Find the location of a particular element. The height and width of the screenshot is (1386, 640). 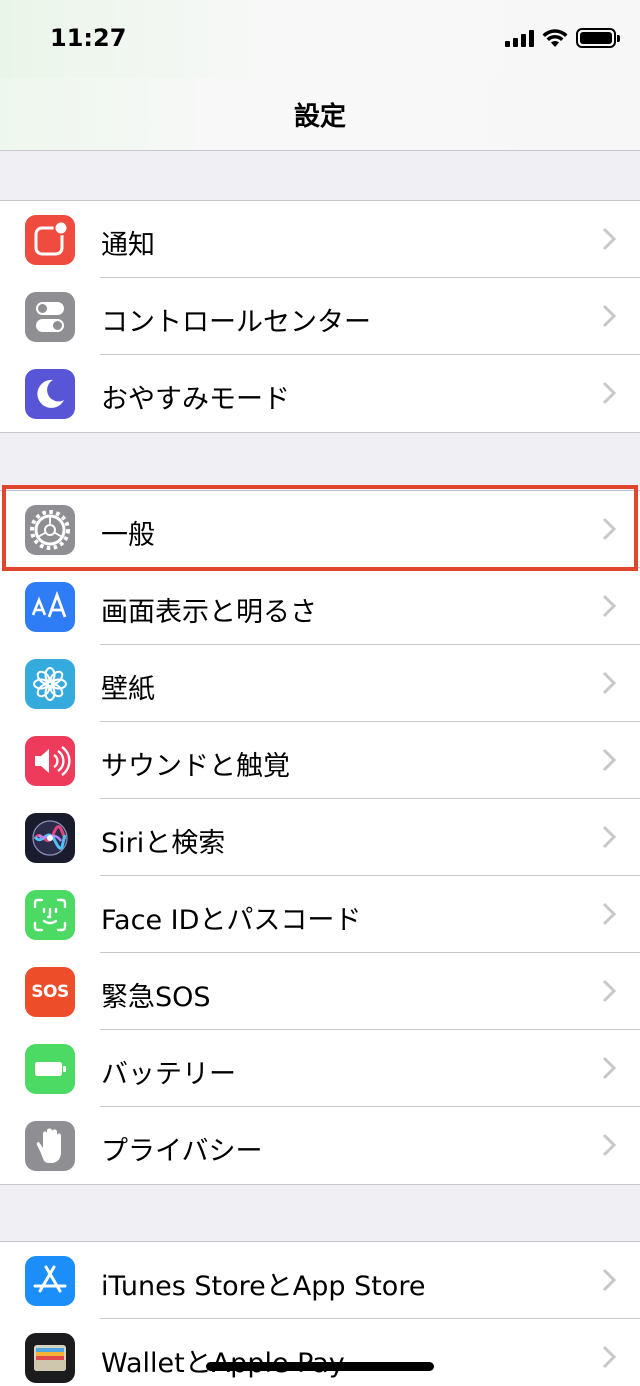

settings-row-wallet-apple-pay: WalletとApple Pay is located at coordinates (320, 1352).